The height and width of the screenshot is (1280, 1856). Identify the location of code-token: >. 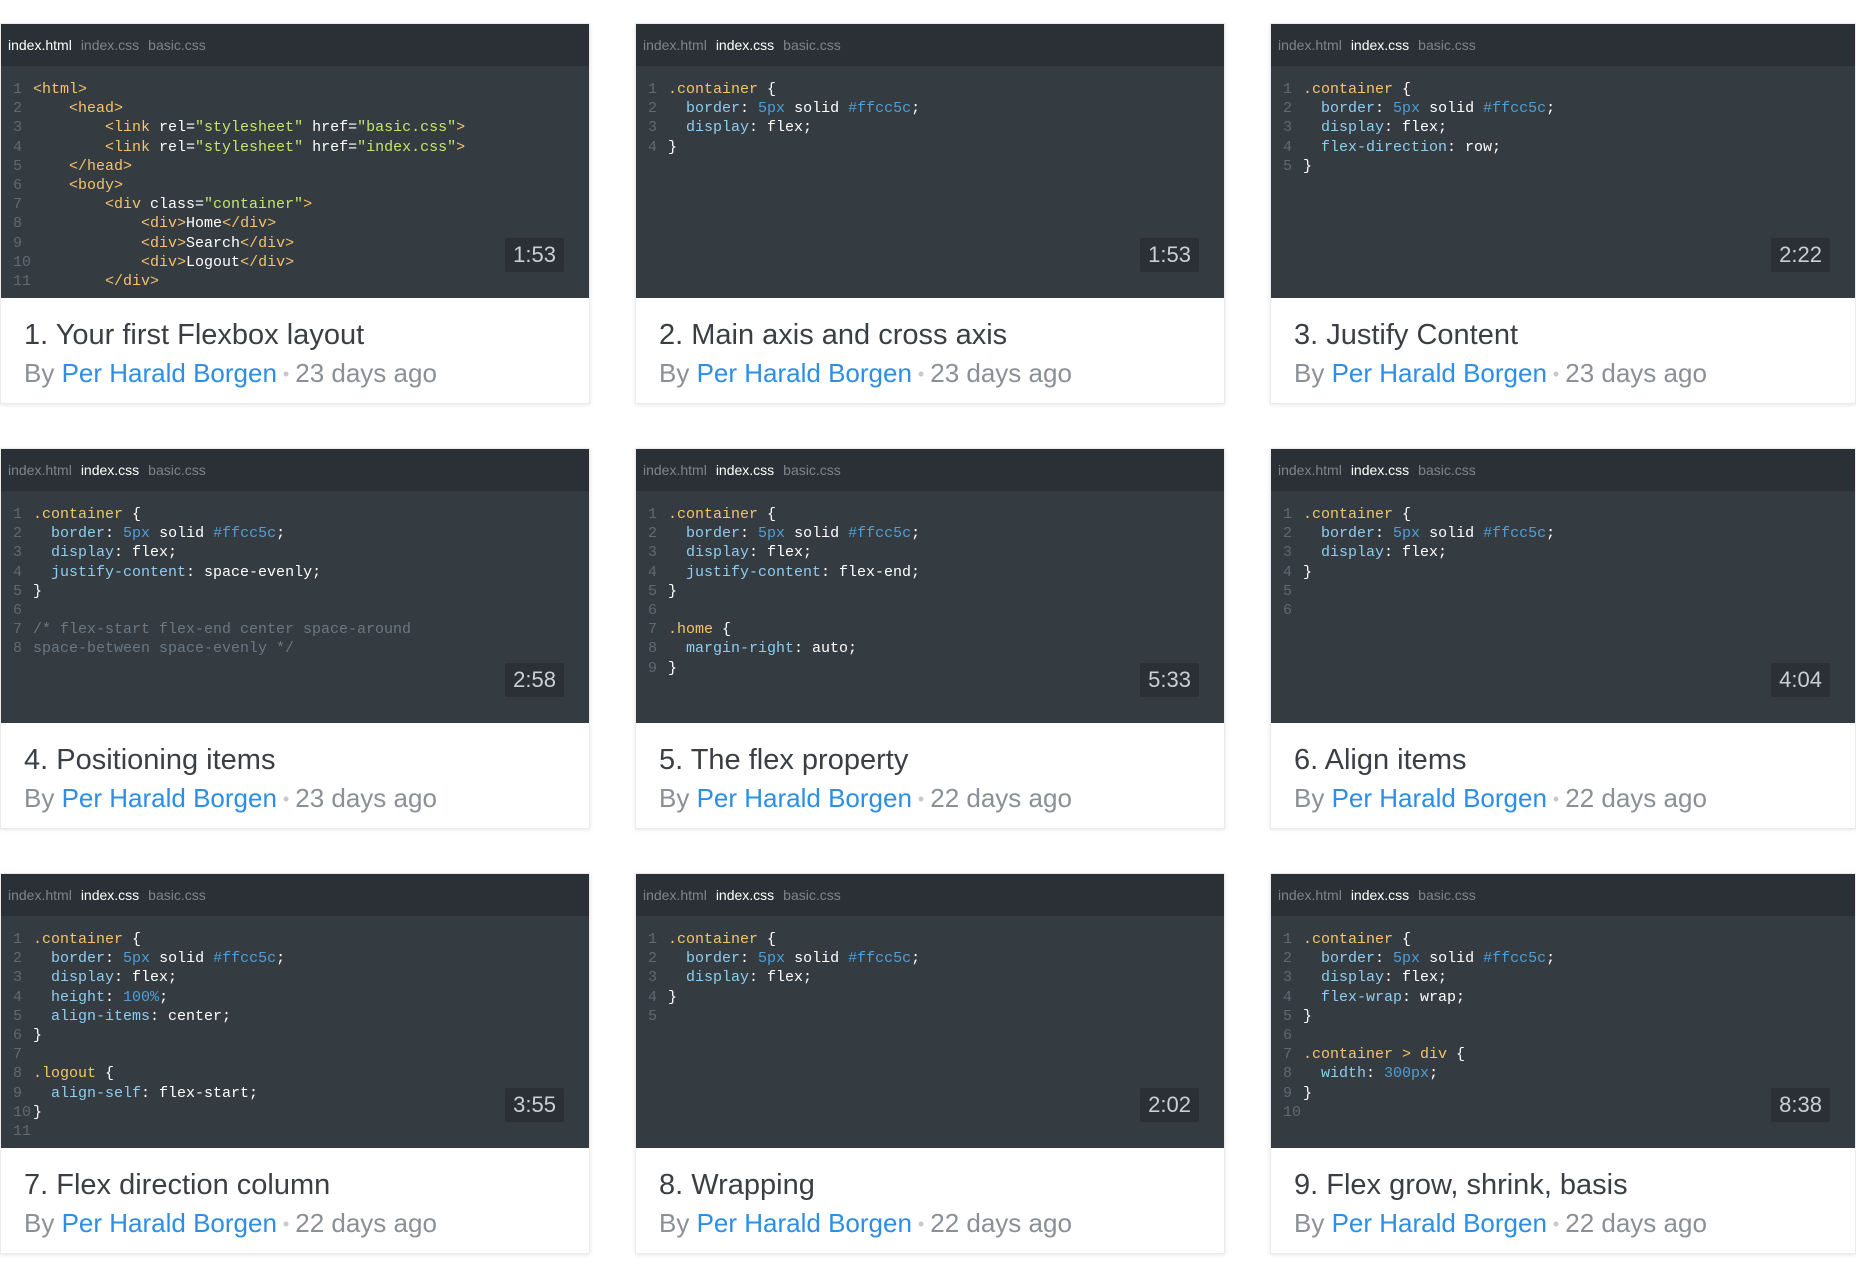
(308, 205).